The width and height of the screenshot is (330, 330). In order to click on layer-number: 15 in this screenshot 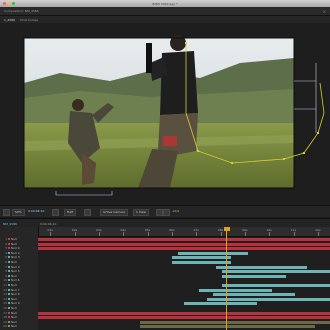, I will do `click(5, 303)`.